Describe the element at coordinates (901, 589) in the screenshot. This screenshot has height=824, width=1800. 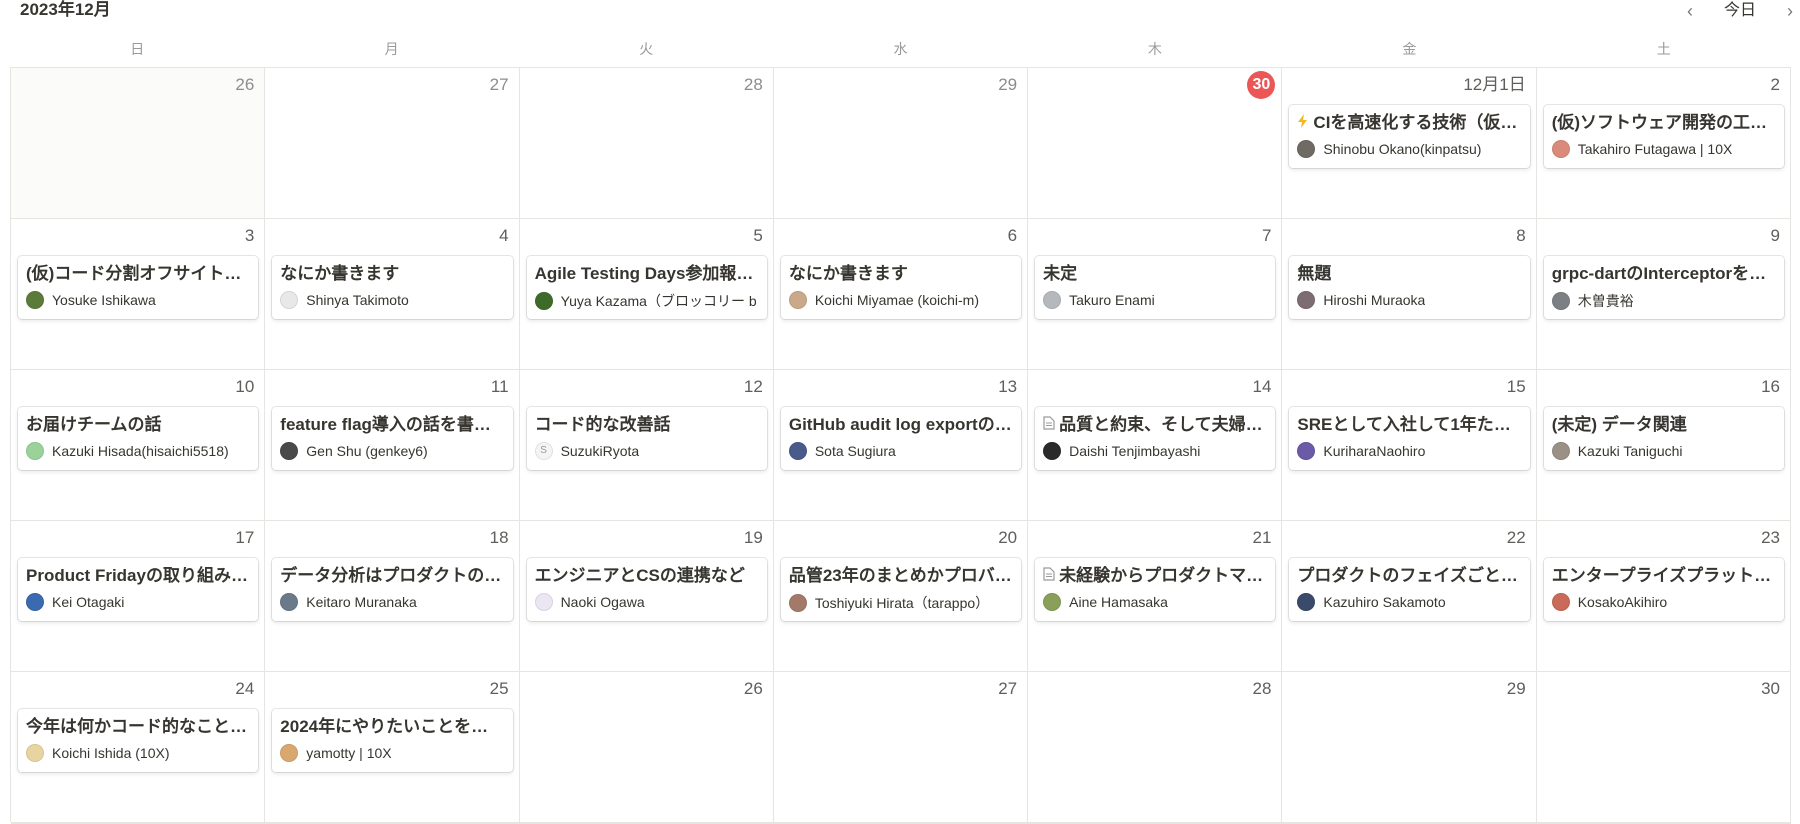
I see `event-card: 品管23年のまとめかプロバ… Toshiyuki Hirata（tarappo）` at that location.